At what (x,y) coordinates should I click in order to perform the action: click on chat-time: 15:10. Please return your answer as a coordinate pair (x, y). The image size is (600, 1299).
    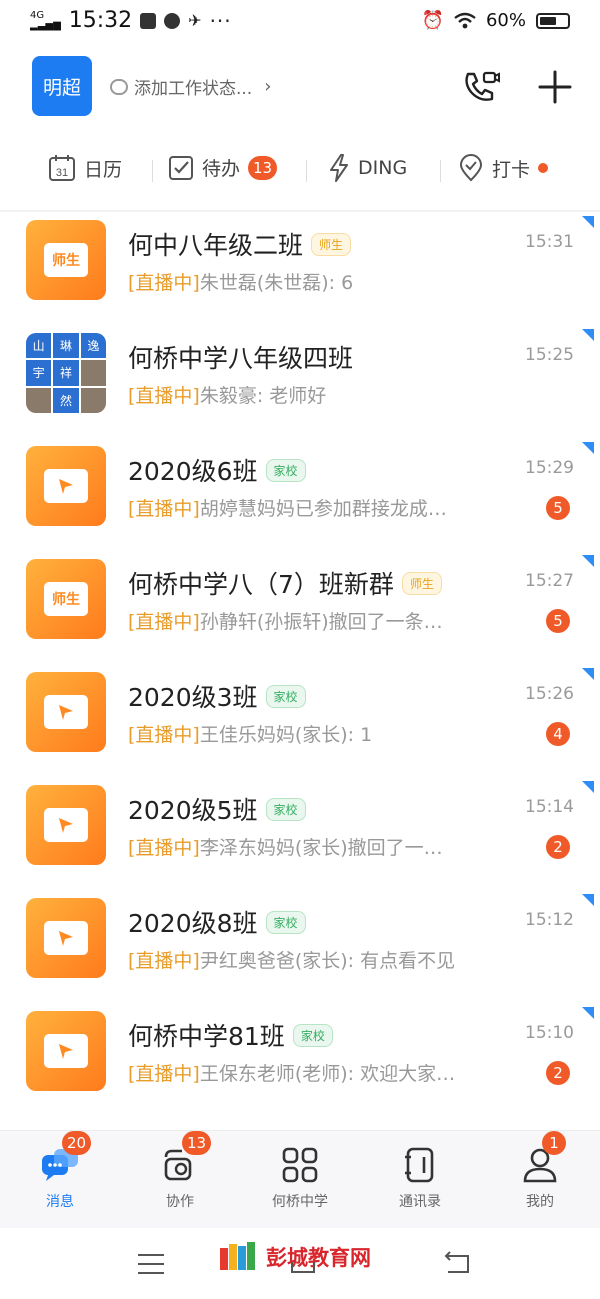
    Looking at the image, I should click on (549, 1033).